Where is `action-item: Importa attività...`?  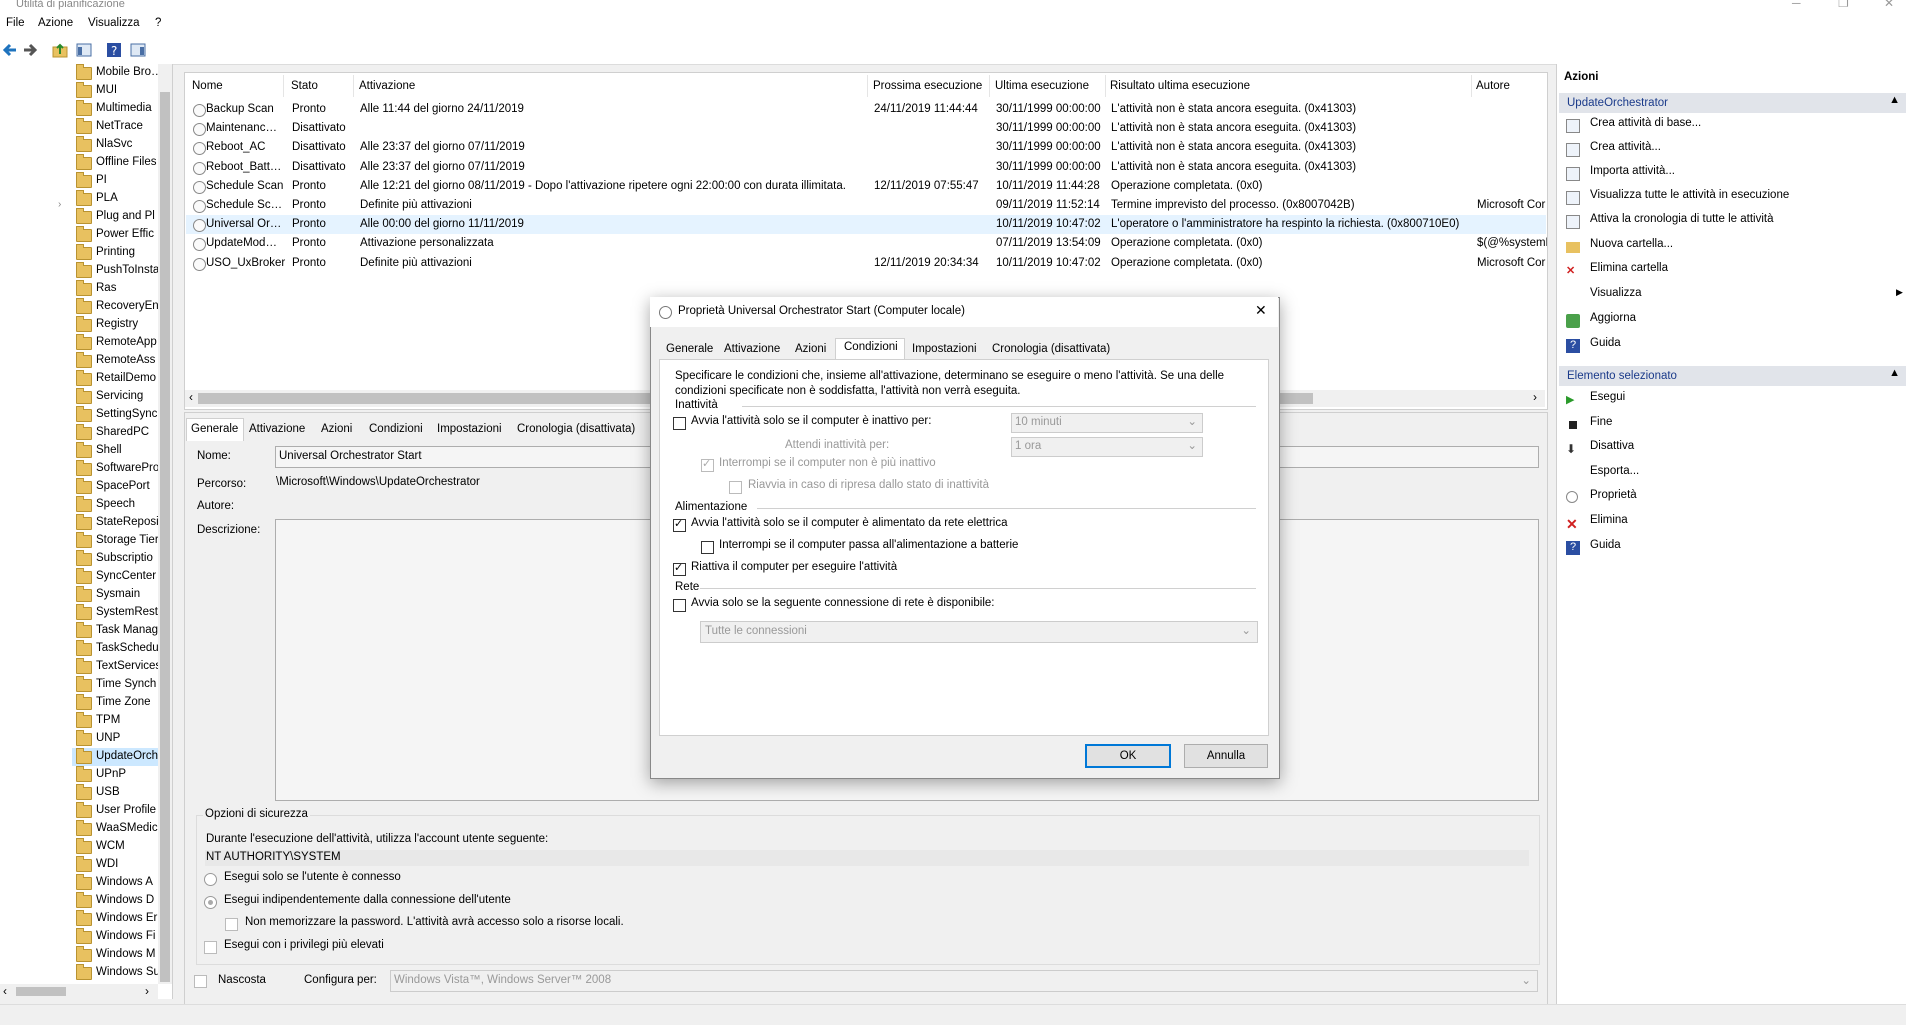
action-item: Importa attività... is located at coordinates (1632, 171).